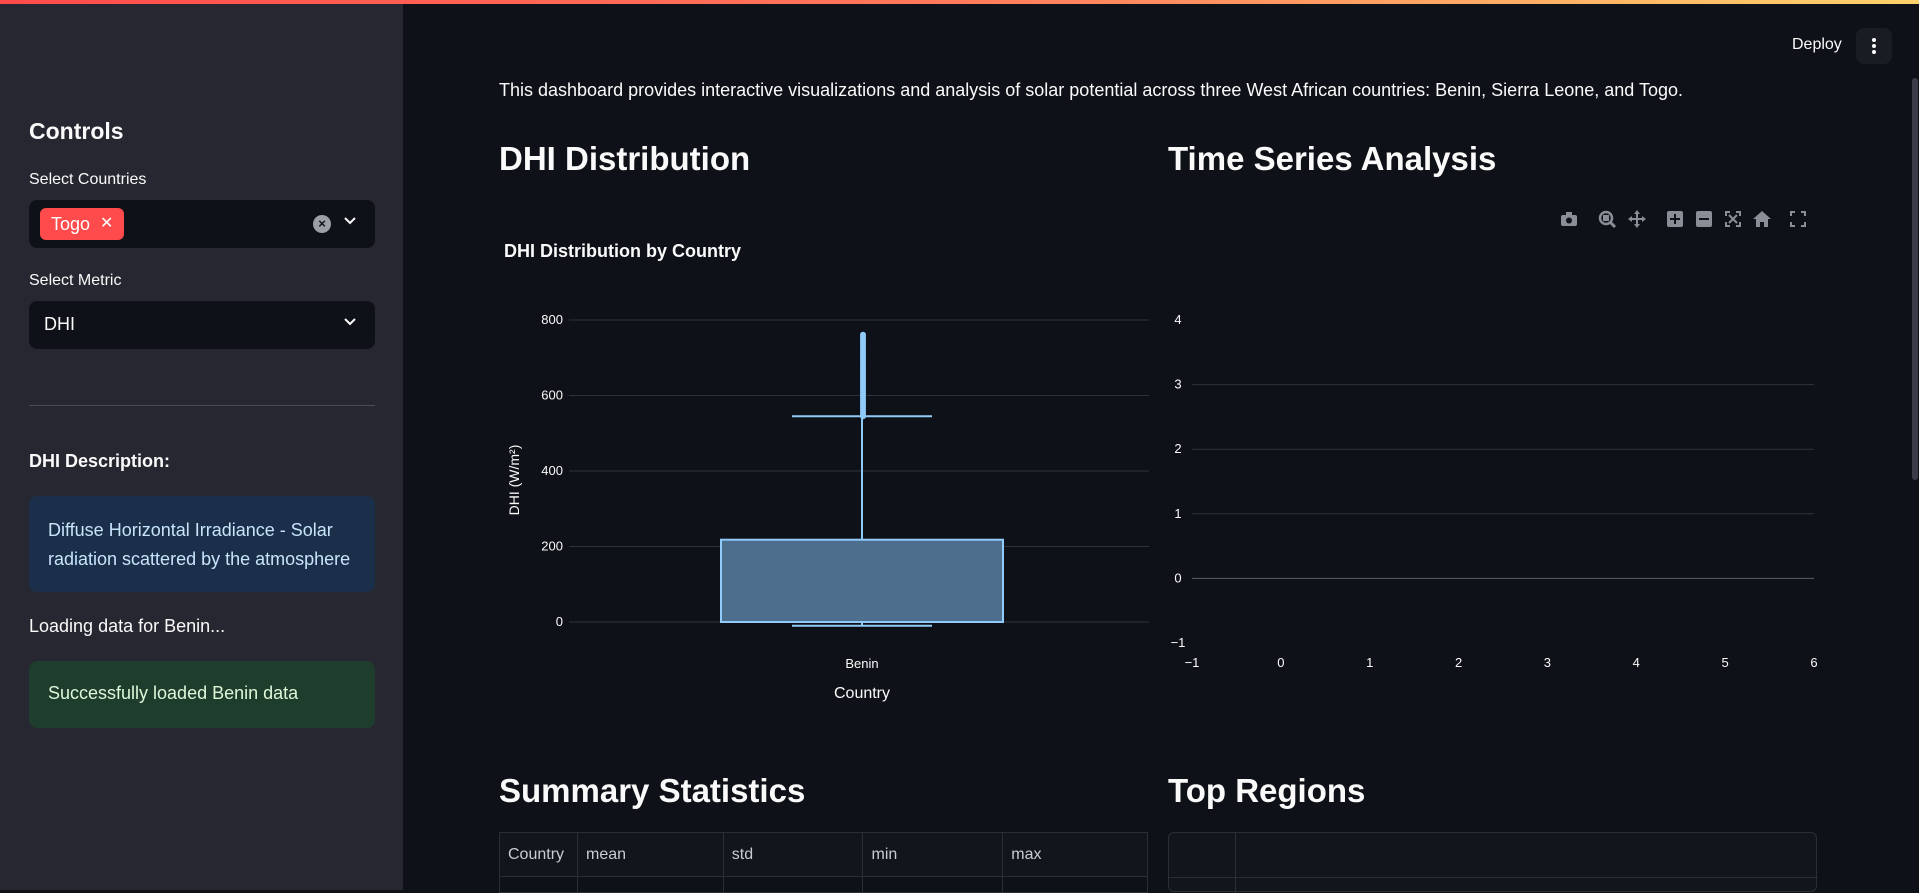 This screenshot has width=1919, height=893. I want to click on zoom-in-icon, so click(1675, 219).